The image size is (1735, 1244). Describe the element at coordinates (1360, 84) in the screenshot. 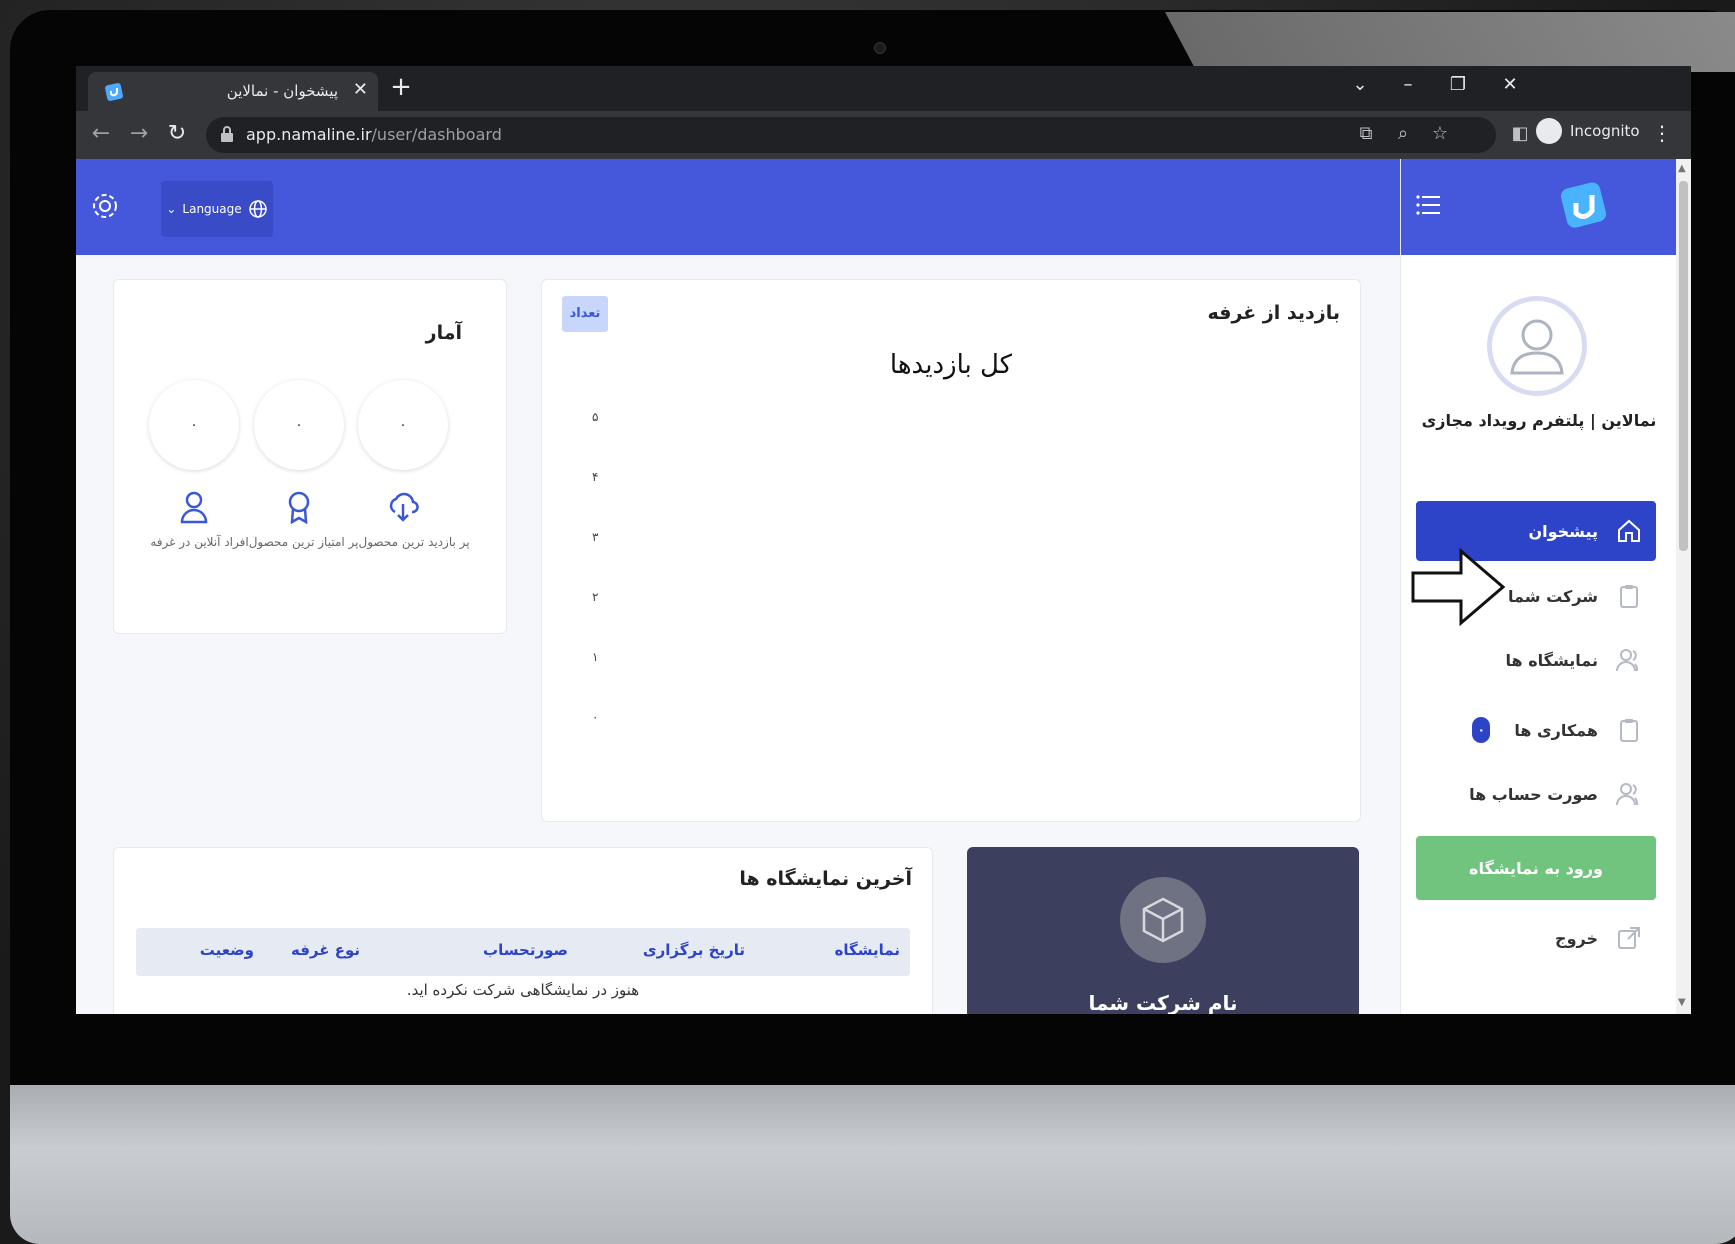

I see `tab-search-icon: ⌄` at that location.